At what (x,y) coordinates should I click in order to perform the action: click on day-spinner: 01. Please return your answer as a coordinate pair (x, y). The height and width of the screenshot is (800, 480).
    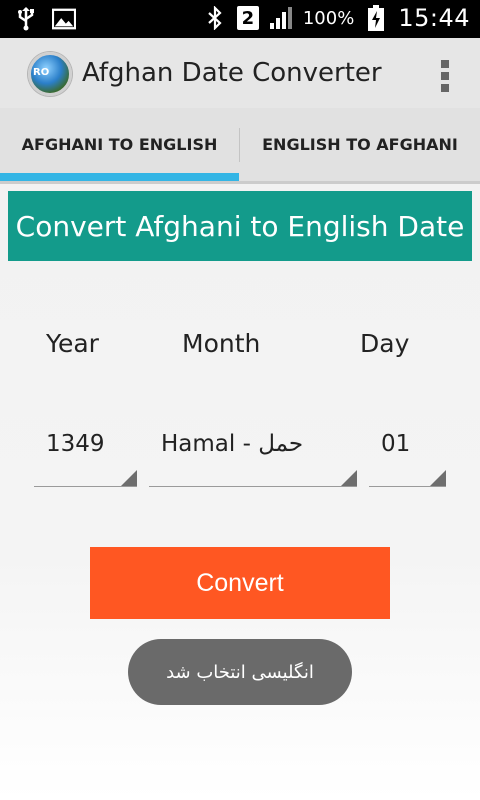
    Looking at the image, I should click on (407, 453).